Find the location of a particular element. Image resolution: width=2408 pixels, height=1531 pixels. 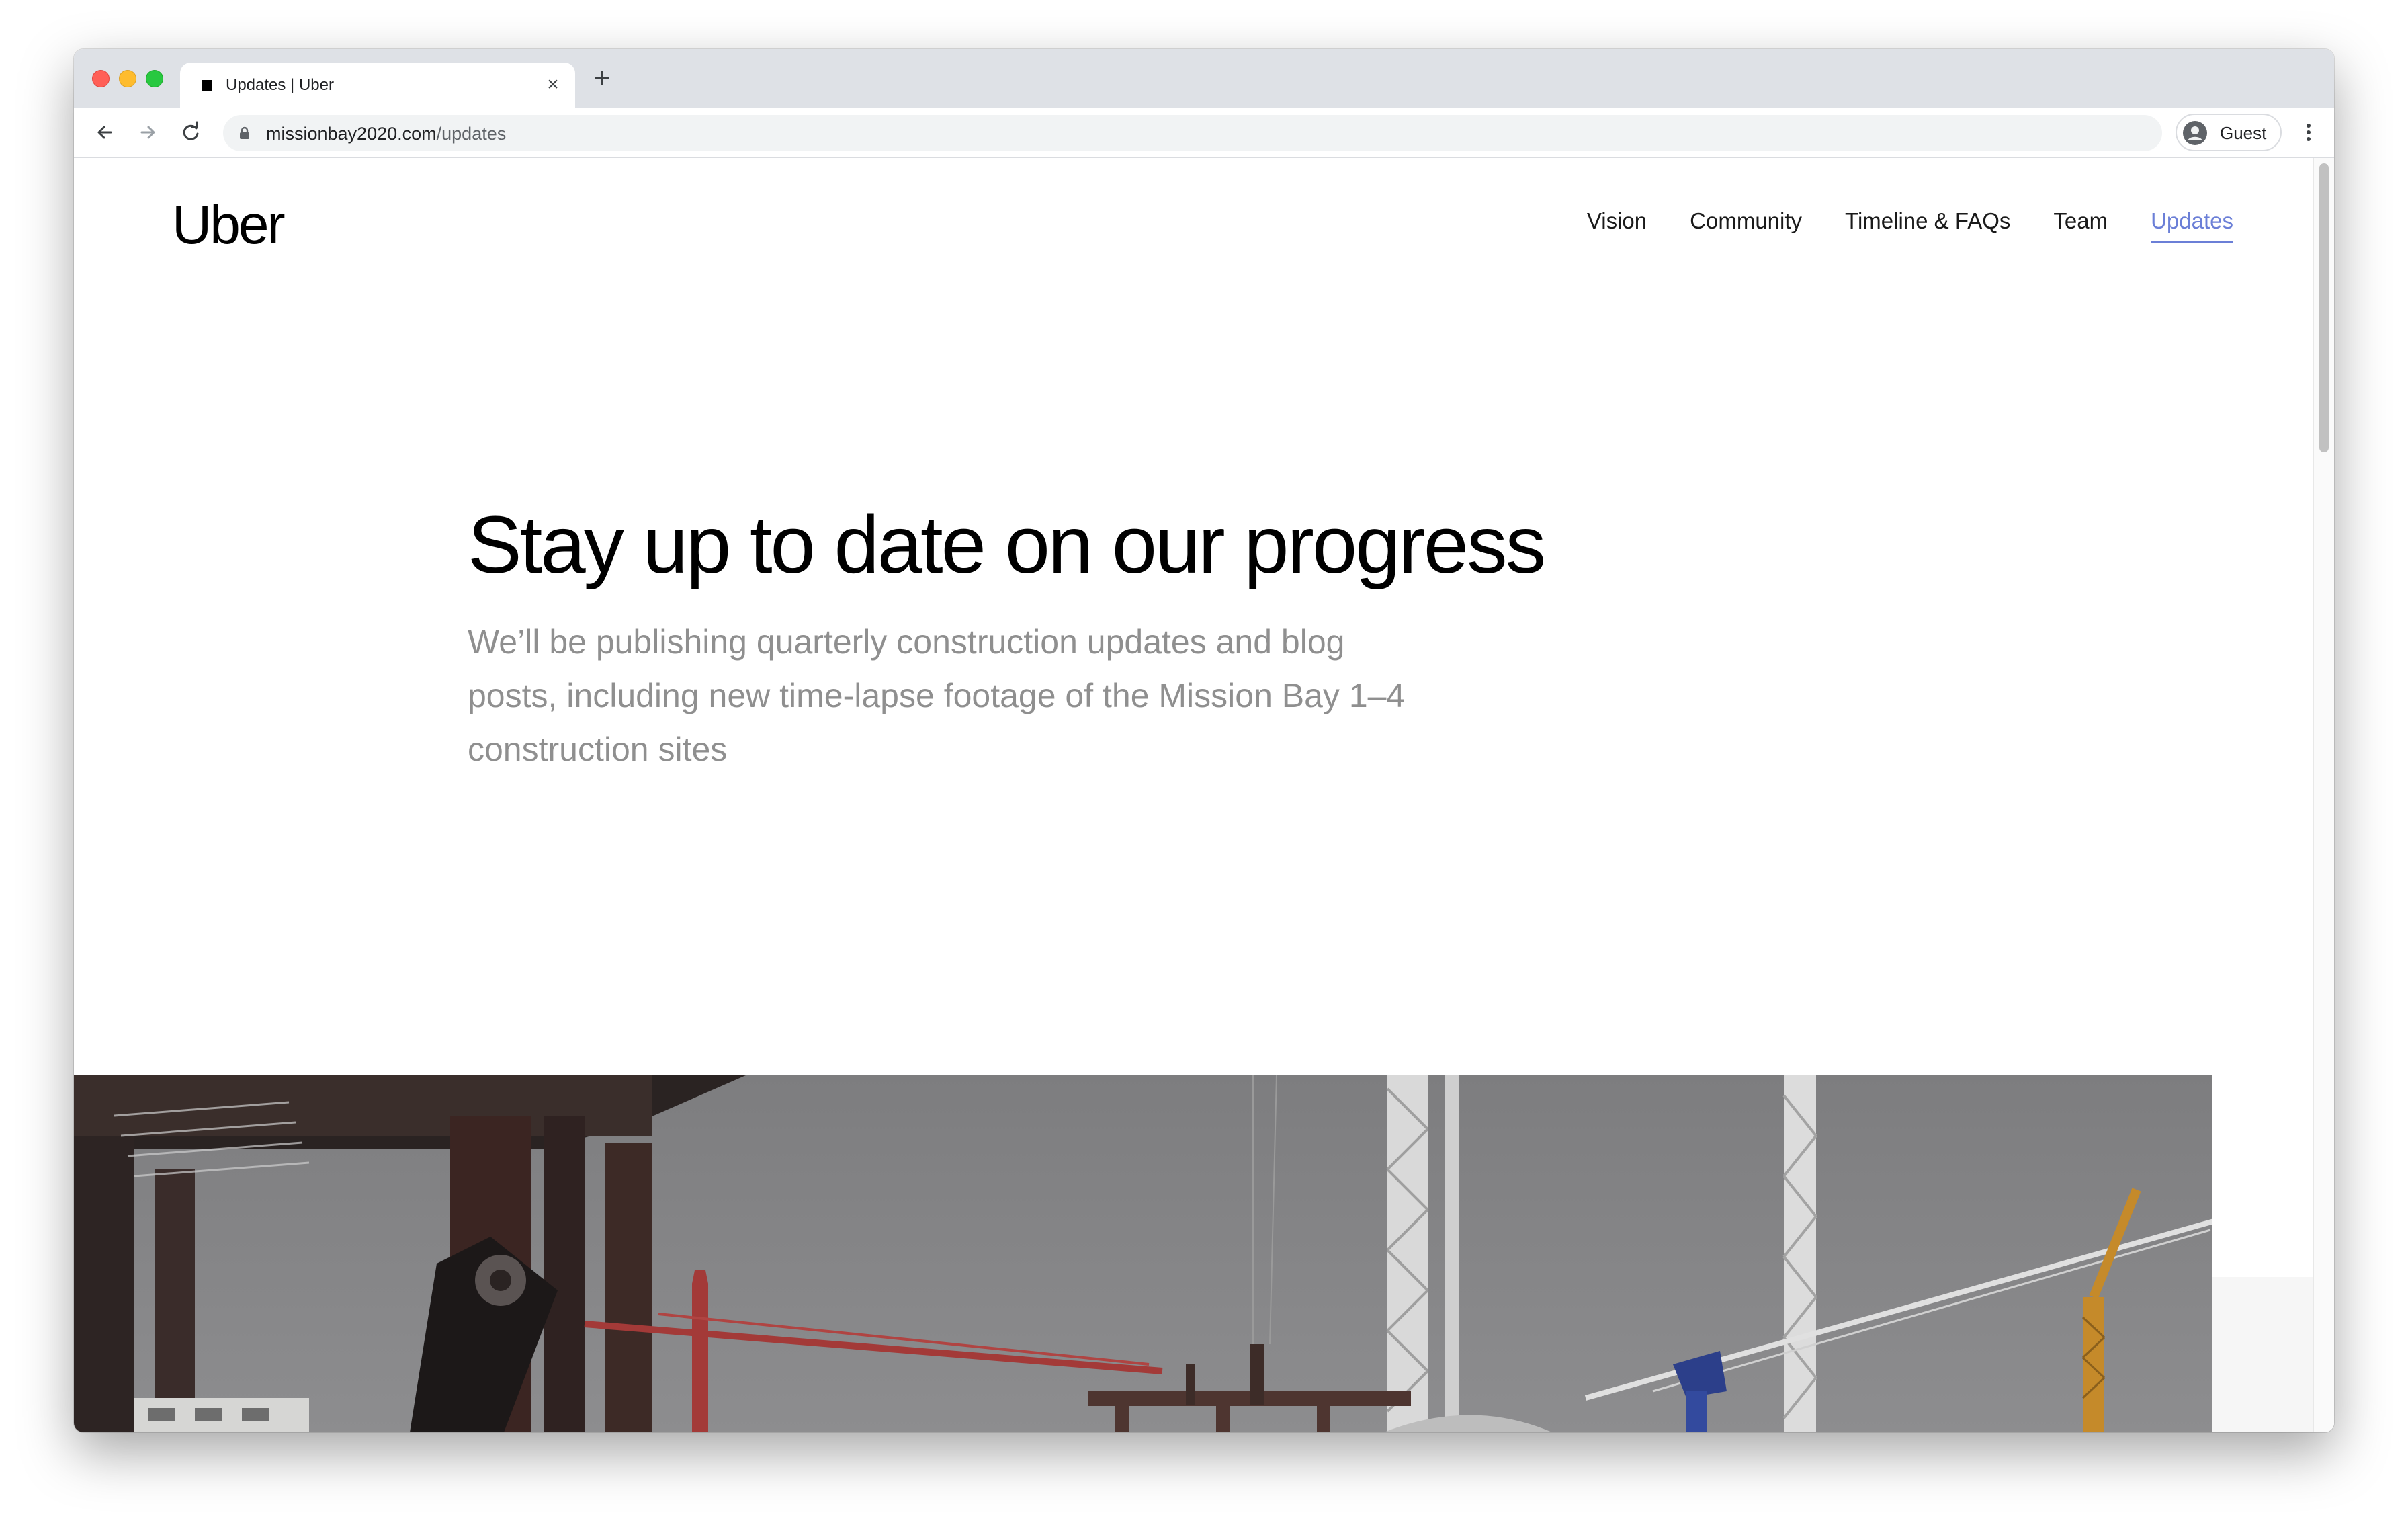

uber-logo: Uber is located at coordinates (229, 225).